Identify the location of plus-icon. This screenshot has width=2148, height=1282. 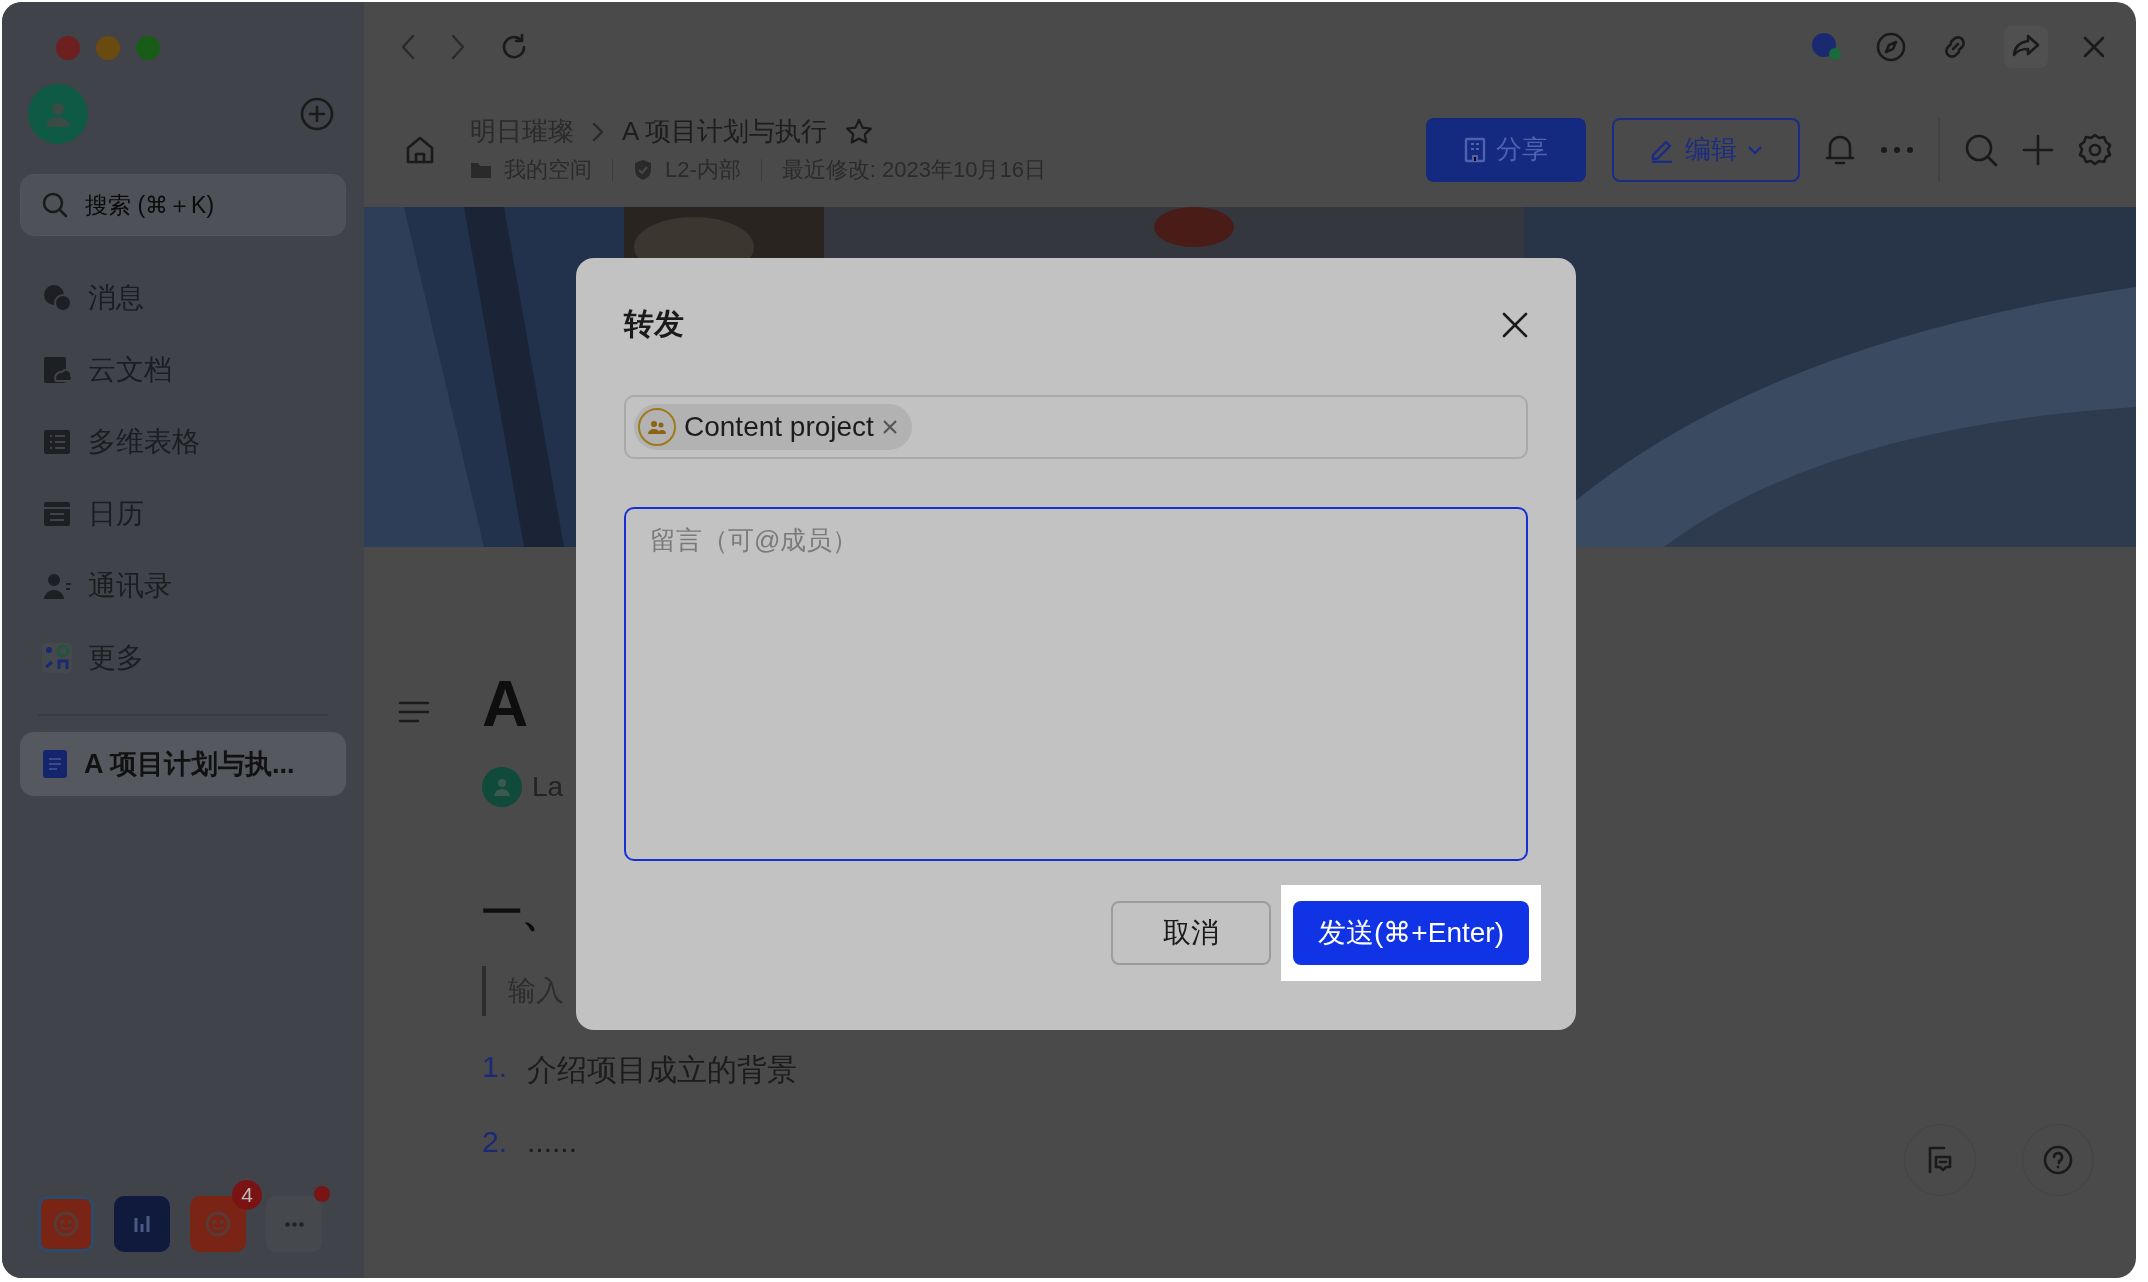
(2038, 149).